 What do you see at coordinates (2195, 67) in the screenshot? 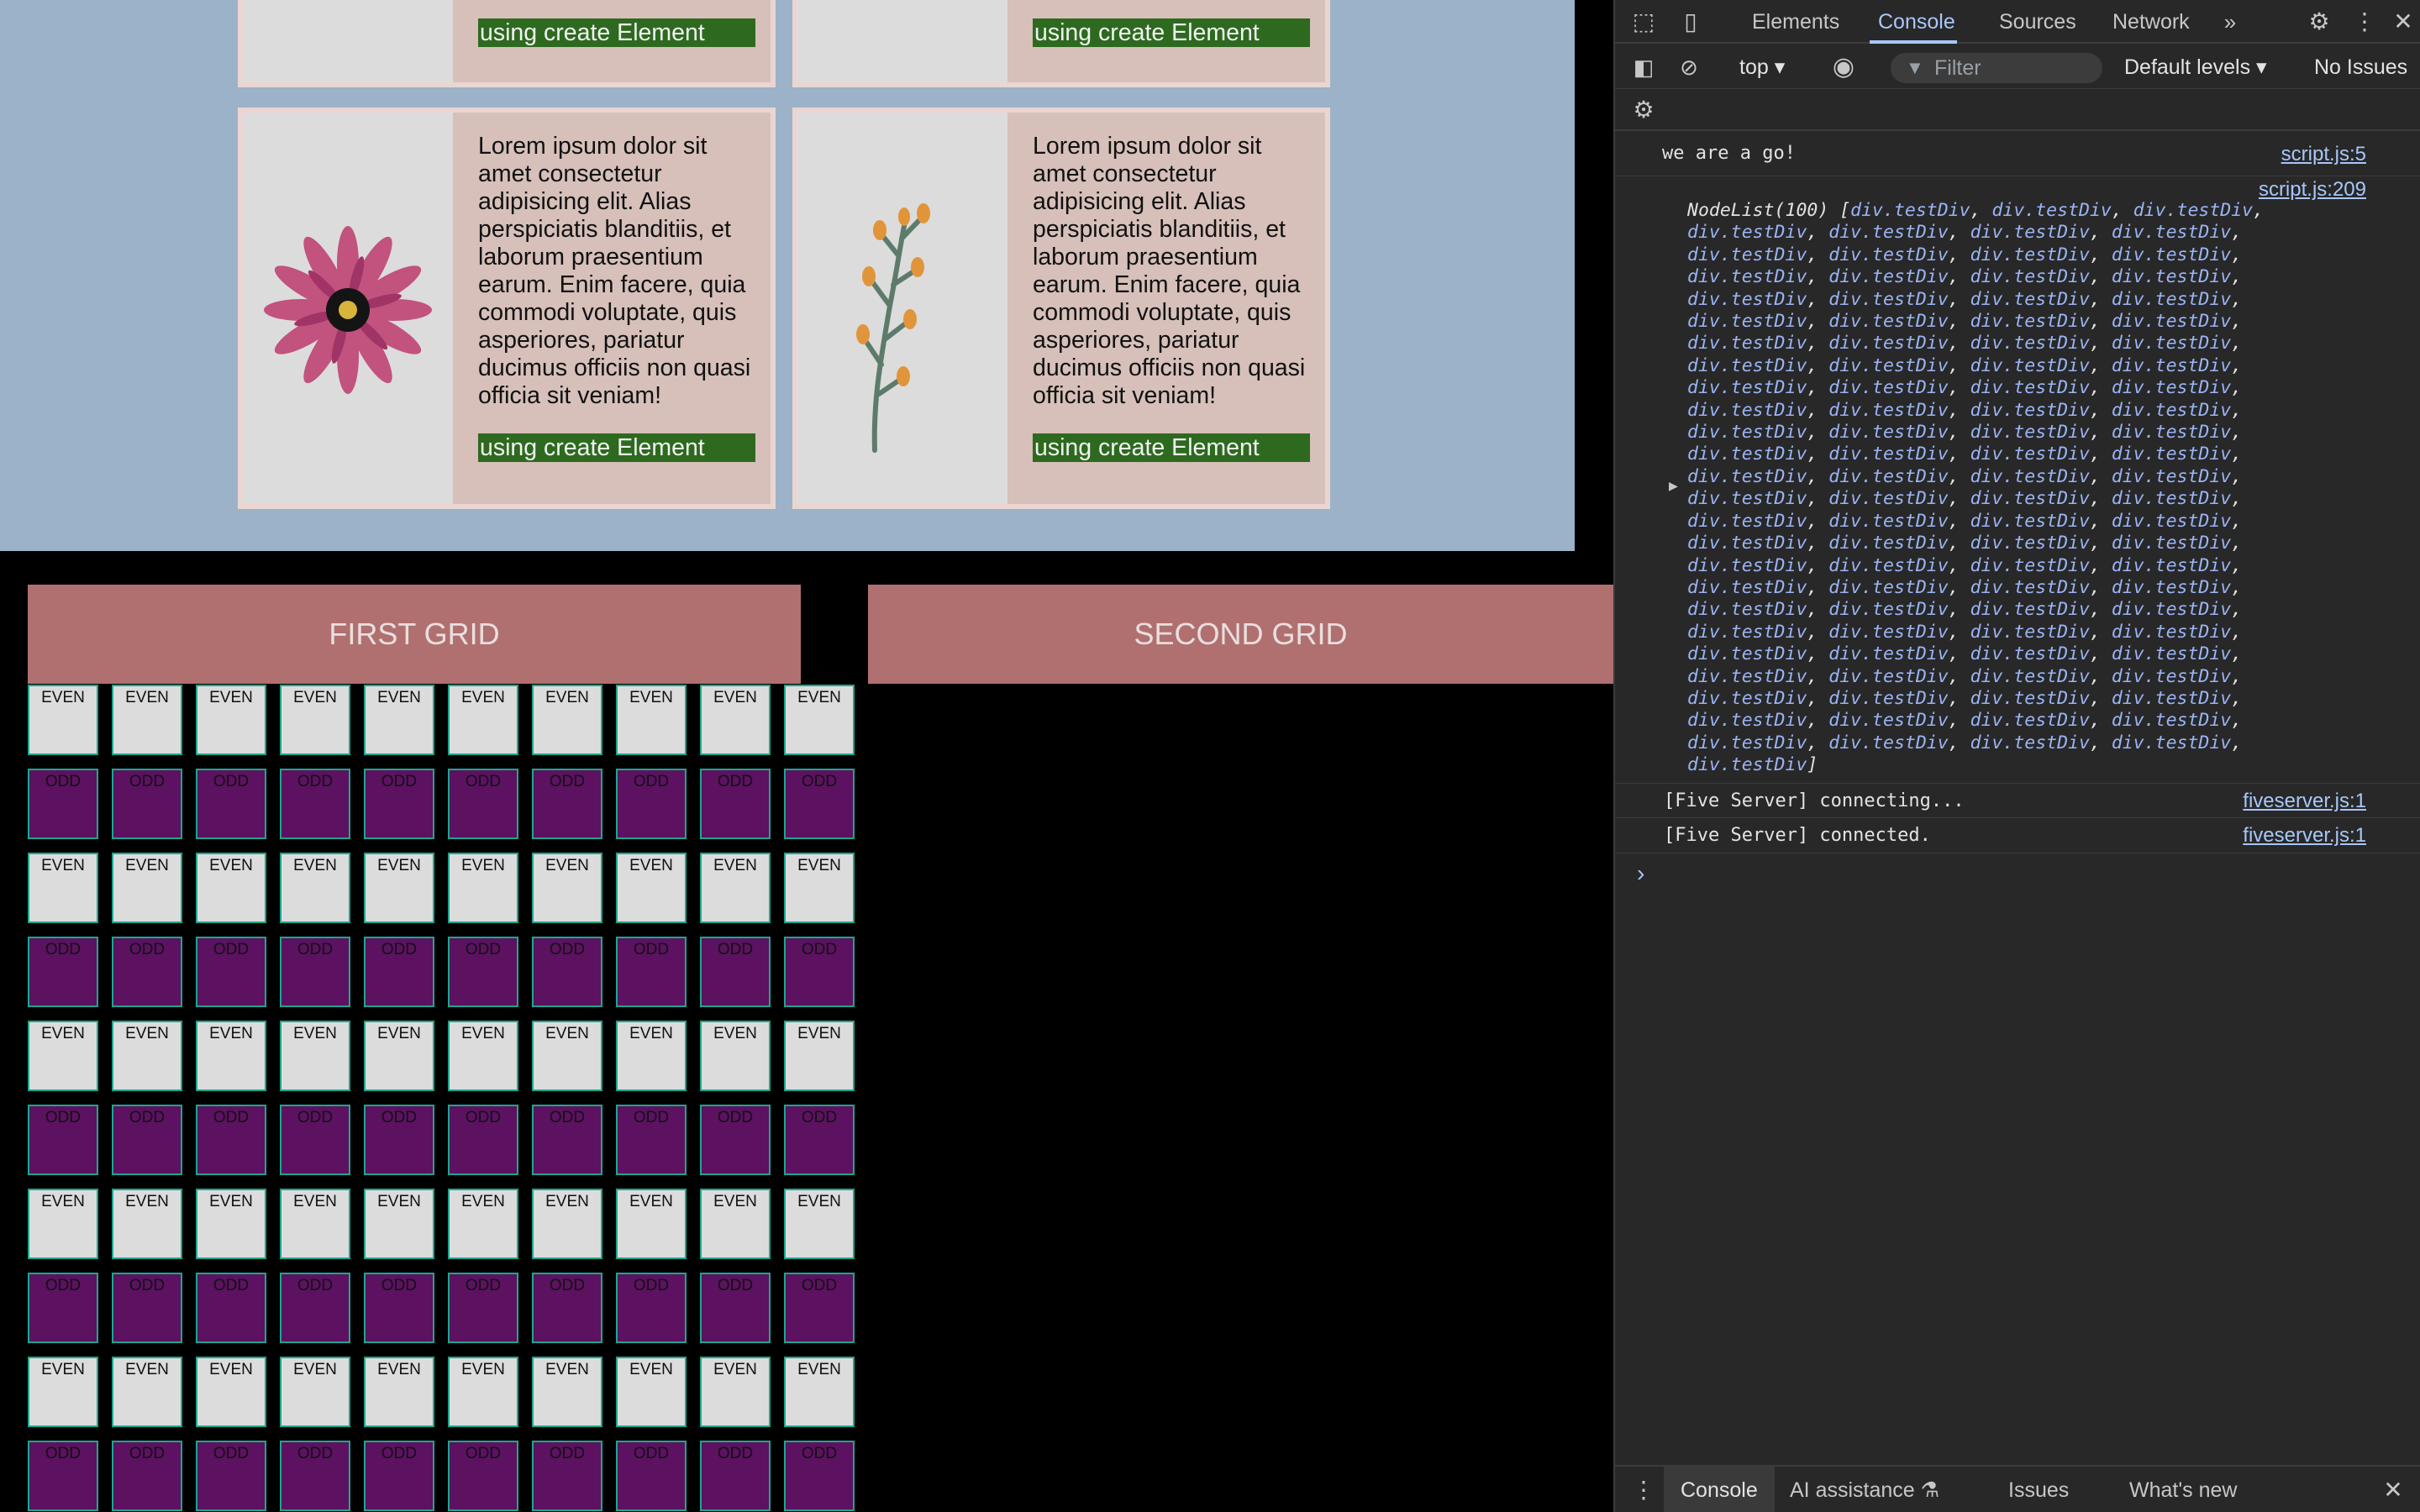
I see `log-levels-dropdown: Default levels ▾` at bounding box center [2195, 67].